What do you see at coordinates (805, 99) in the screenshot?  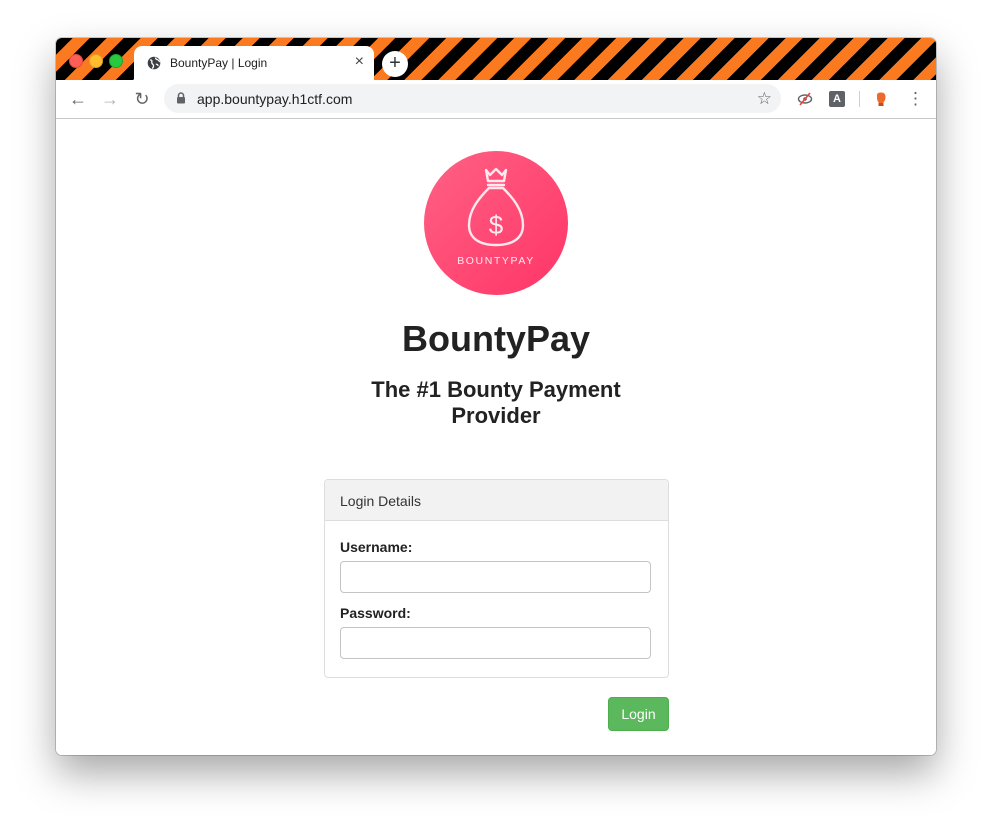 I see `eye-slash-icon` at bounding box center [805, 99].